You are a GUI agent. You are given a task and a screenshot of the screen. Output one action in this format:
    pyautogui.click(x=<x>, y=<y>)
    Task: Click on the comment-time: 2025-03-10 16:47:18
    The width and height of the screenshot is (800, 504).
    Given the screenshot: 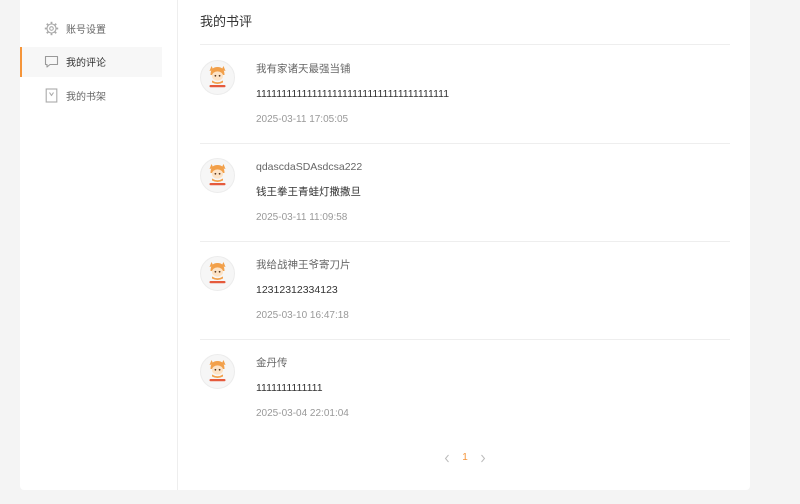 What is the action you would take?
    pyautogui.click(x=302, y=315)
    